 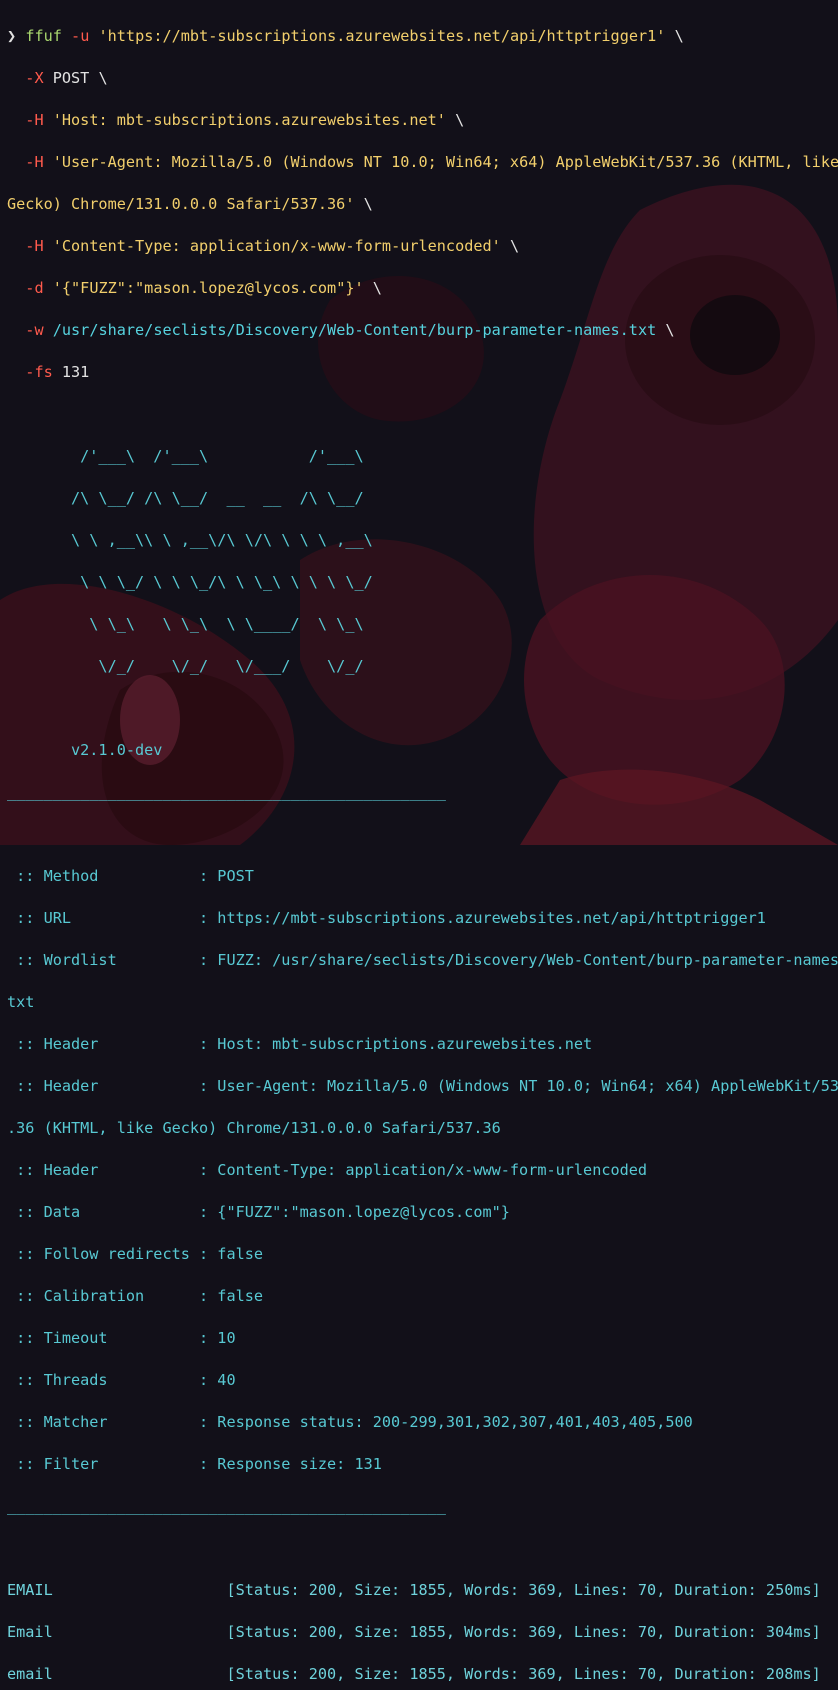 What do you see at coordinates (34, 288) in the screenshot?
I see `flag-data: -d` at bounding box center [34, 288].